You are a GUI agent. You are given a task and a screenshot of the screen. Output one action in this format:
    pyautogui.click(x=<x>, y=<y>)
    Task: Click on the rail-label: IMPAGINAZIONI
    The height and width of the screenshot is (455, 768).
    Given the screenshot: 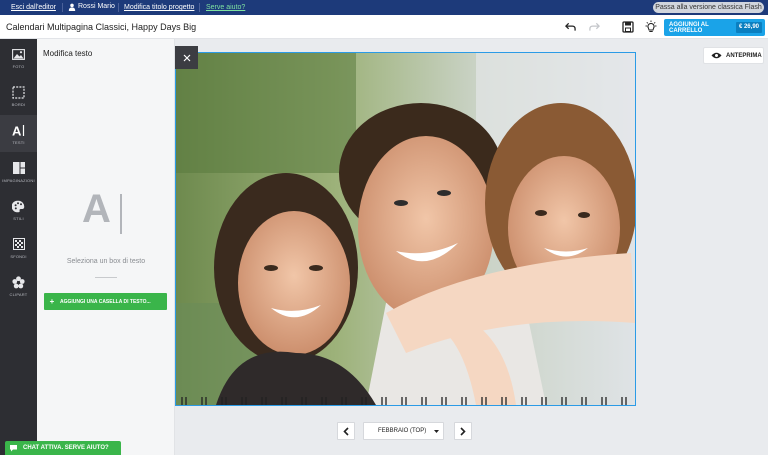 What is the action you would take?
    pyautogui.click(x=18, y=180)
    